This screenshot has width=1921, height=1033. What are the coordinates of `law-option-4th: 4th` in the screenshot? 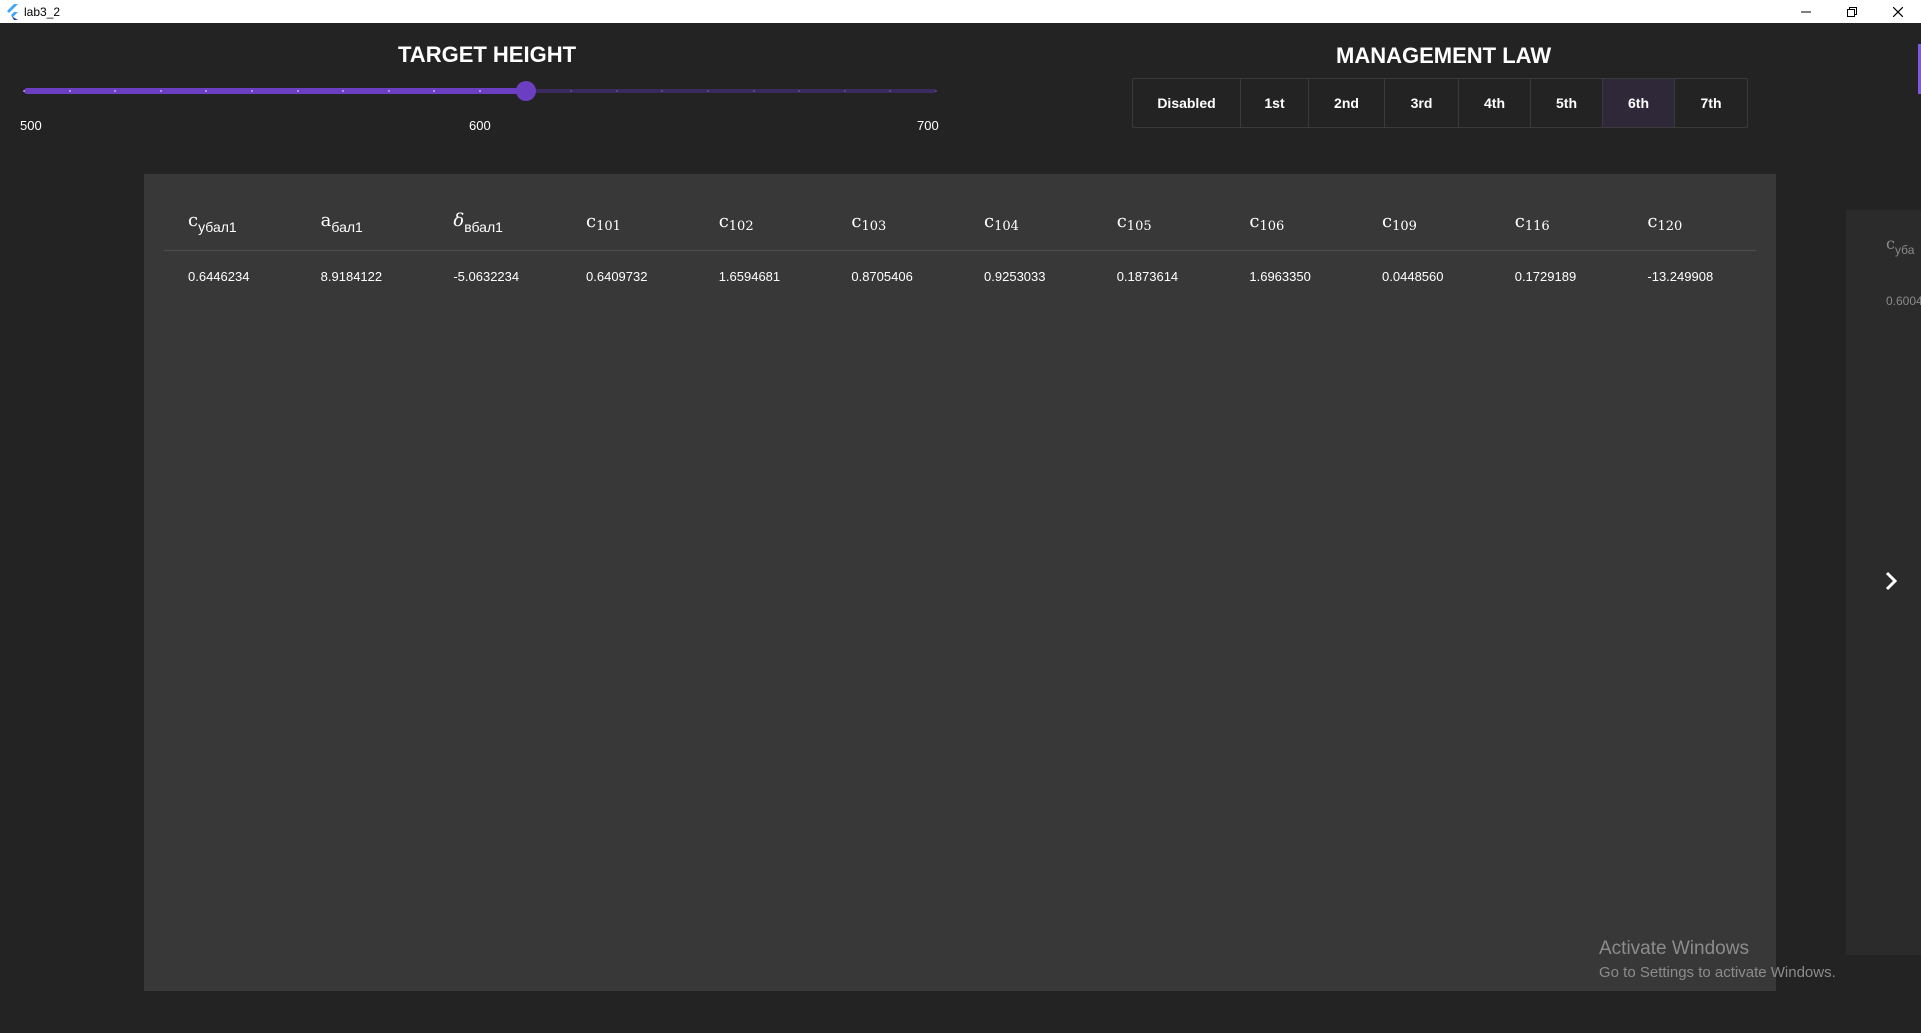 It's located at (1495, 103).